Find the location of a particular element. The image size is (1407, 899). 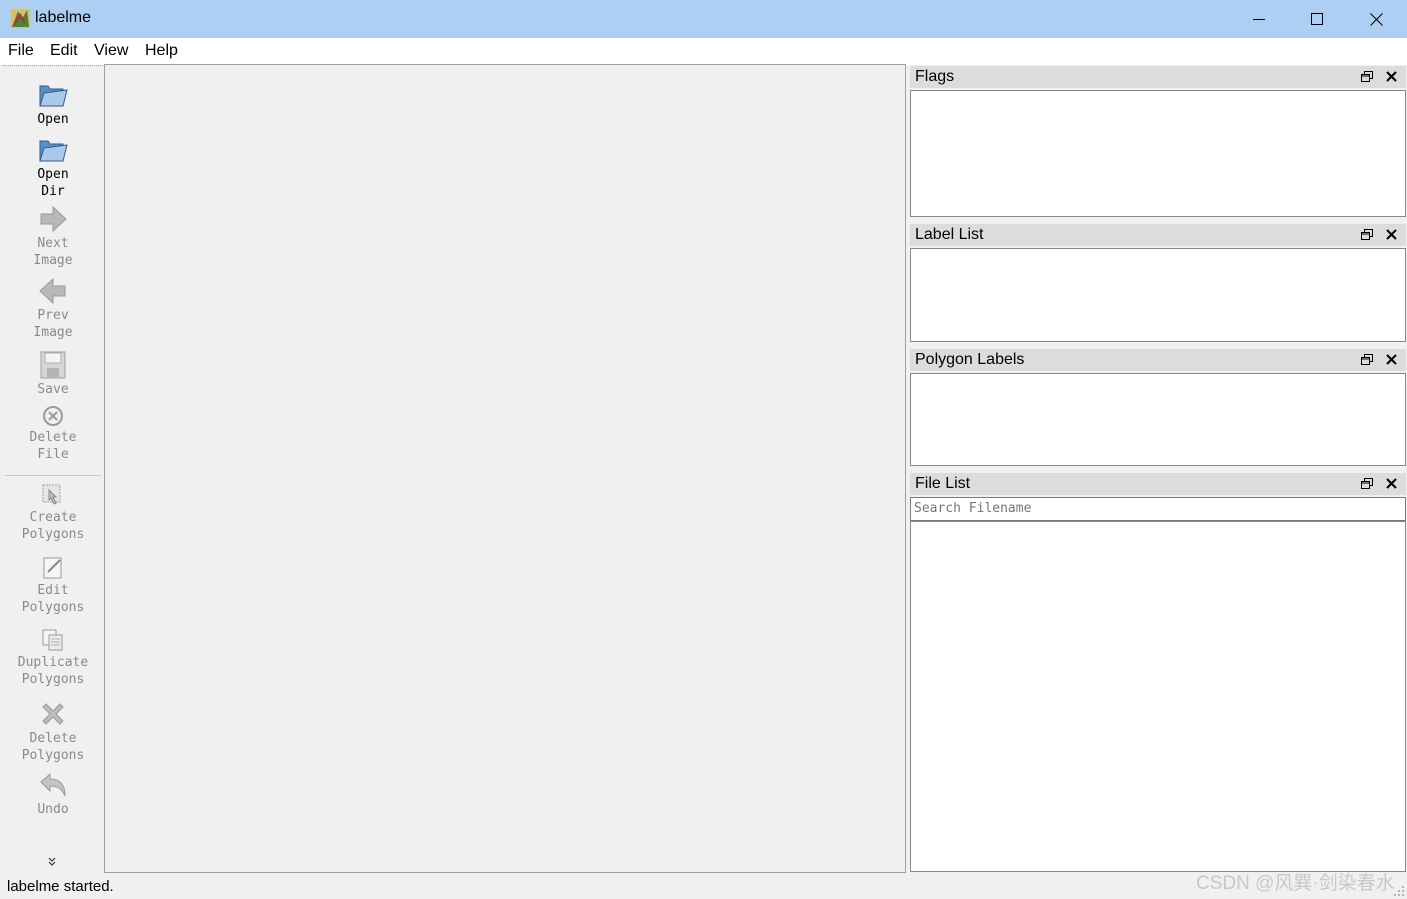

polygon-labels-dock: Polygon Labels is located at coordinates (1158, 407).